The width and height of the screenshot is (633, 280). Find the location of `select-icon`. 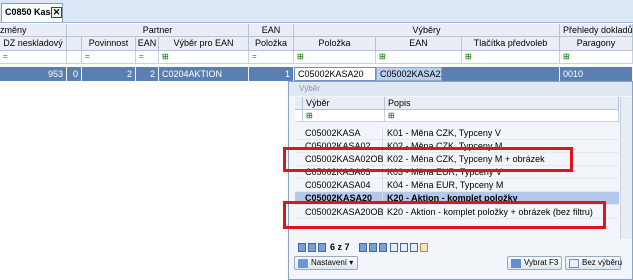

select-icon is located at coordinates (516, 263).